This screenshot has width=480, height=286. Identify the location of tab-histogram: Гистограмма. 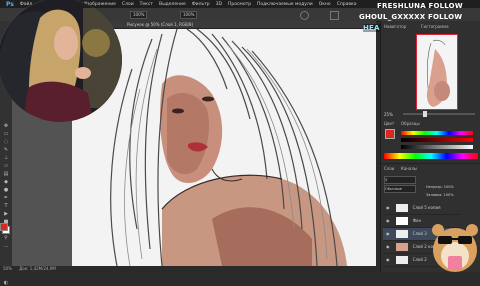
(435, 26).